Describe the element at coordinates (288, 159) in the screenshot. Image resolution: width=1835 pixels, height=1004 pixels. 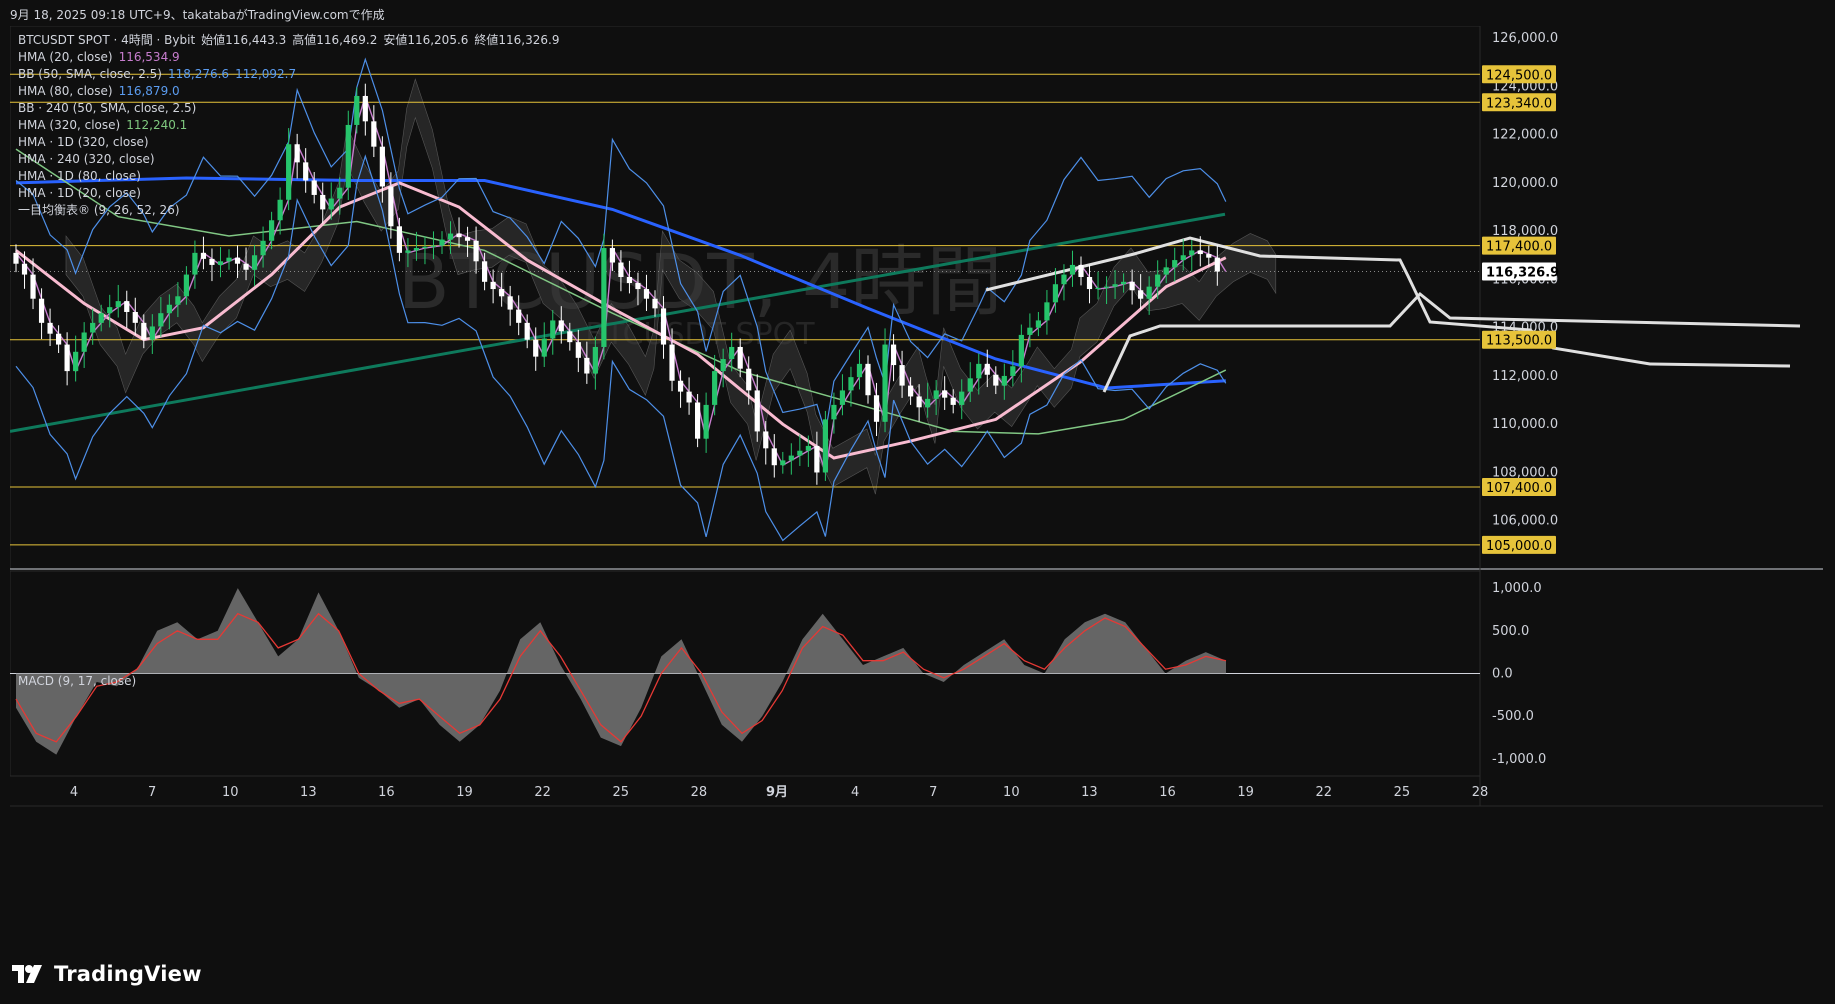
I see `legend-row: HMA · 240 (320, close)` at that location.